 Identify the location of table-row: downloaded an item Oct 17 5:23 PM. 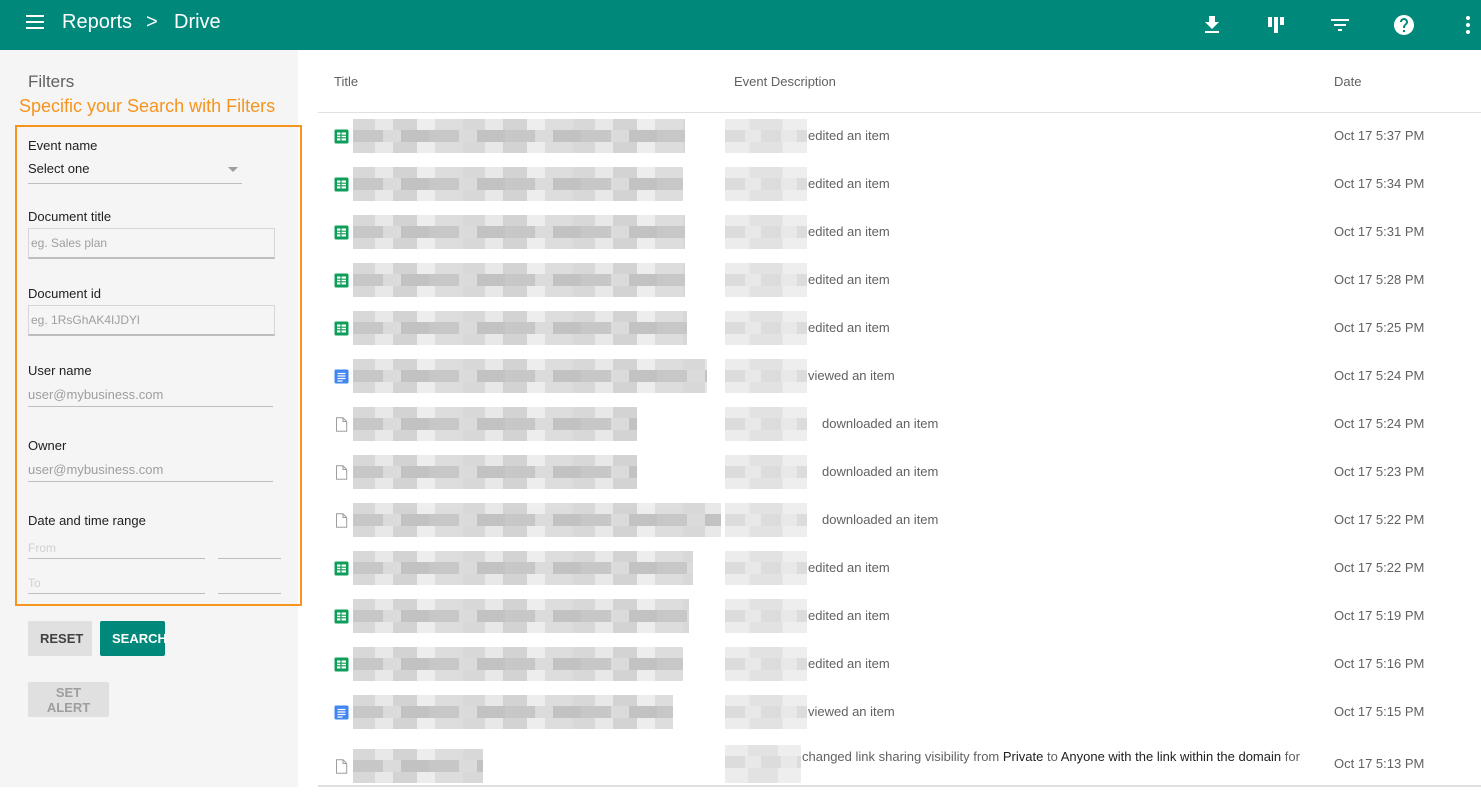
(899, 473).